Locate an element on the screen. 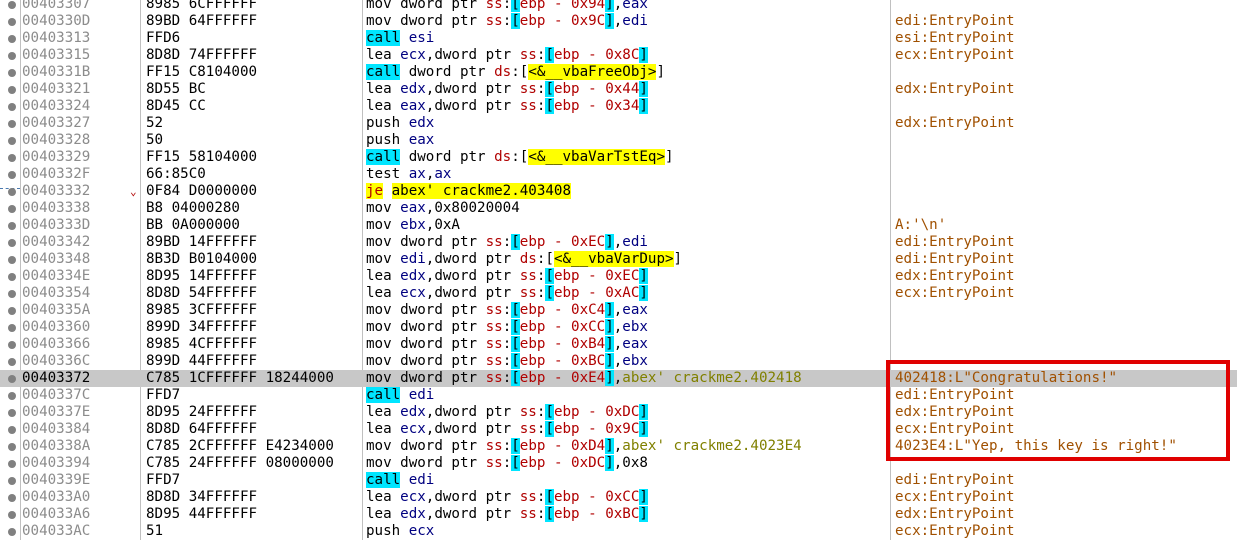 The height and width of the screenshot is (540, 1237). disassembly-row: 0040337C FFD7 call edi edi:EntryPoint is located at coordinates (618, 395).